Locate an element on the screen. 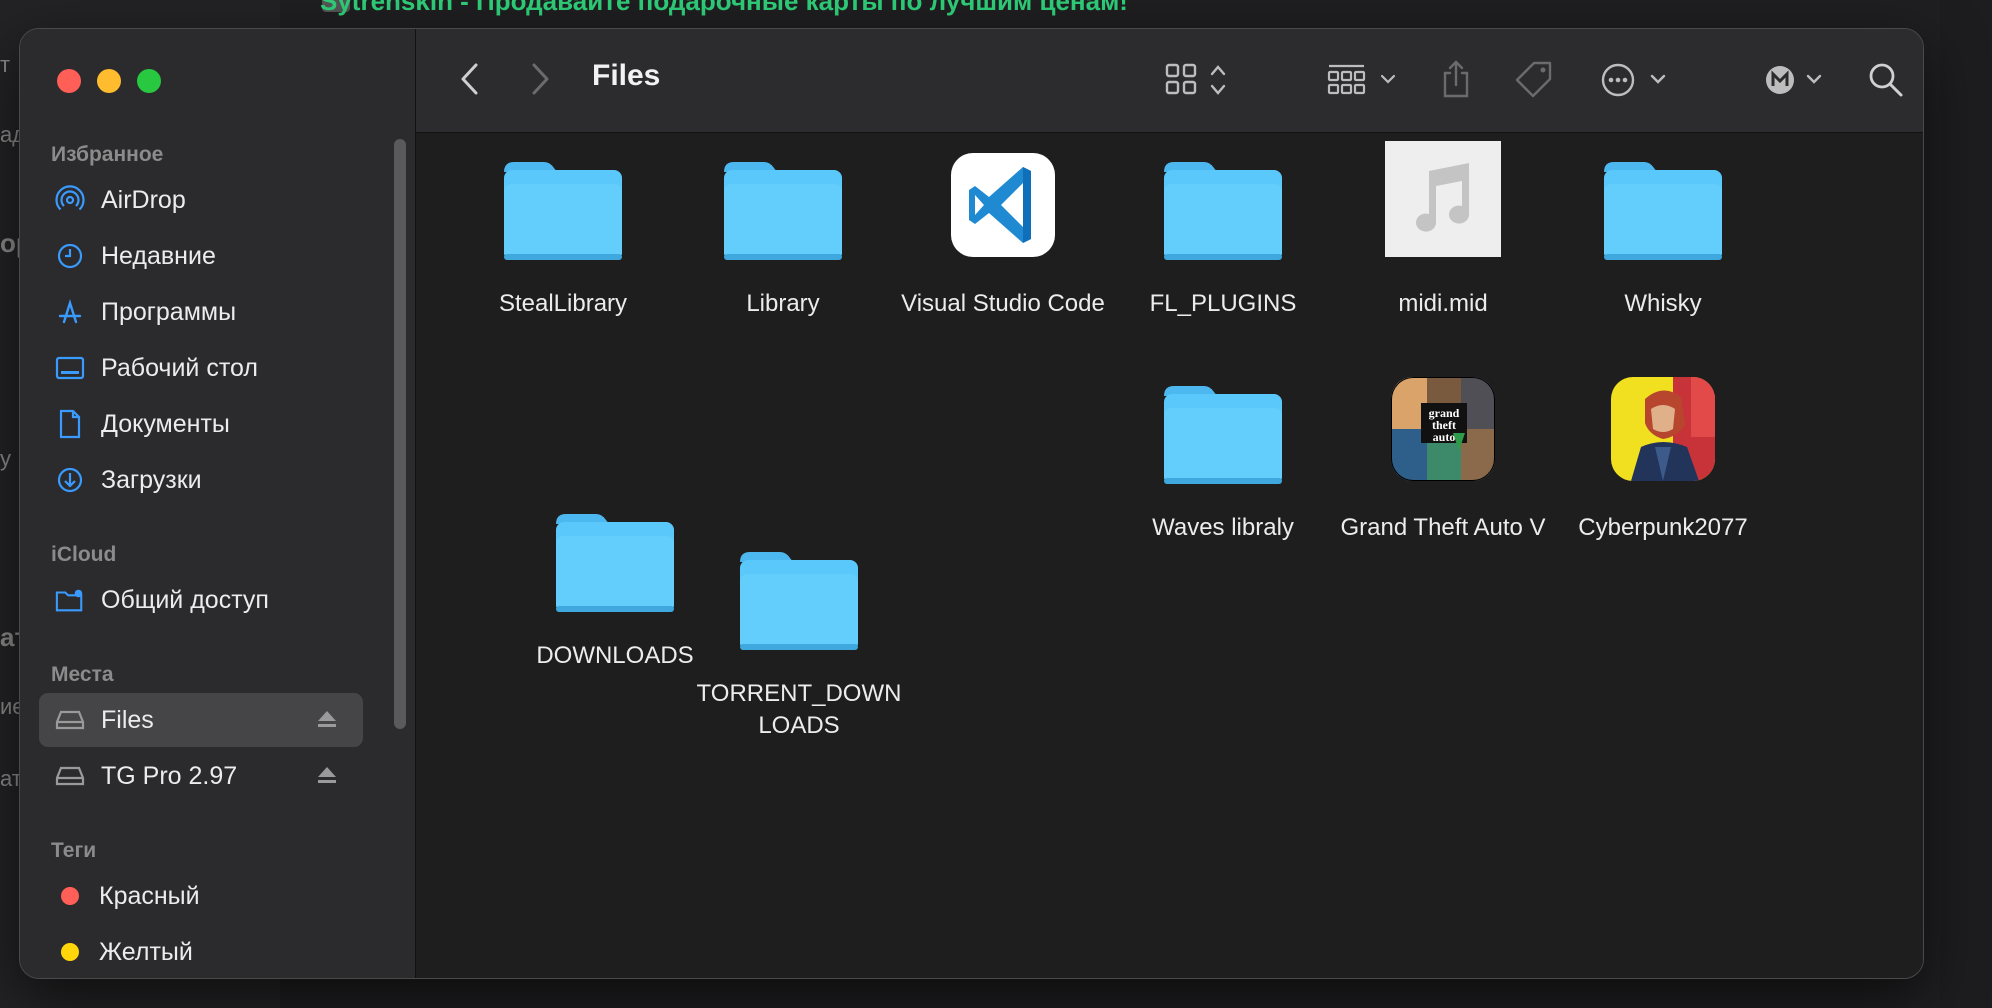  mega-account-icon is located at coordinates (1794, 80).